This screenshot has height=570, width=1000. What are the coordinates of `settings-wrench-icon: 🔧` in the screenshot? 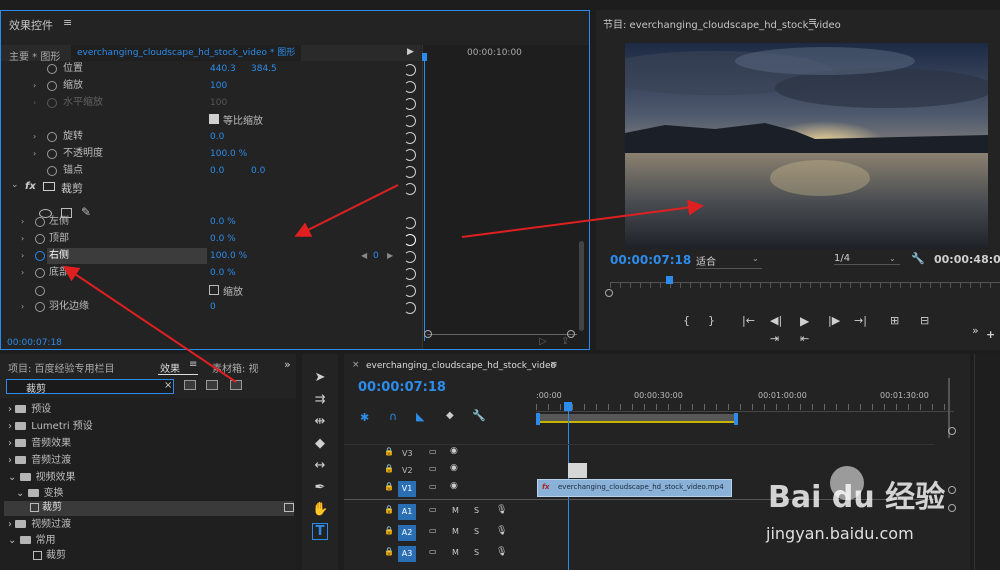 It's located at (918, 258).